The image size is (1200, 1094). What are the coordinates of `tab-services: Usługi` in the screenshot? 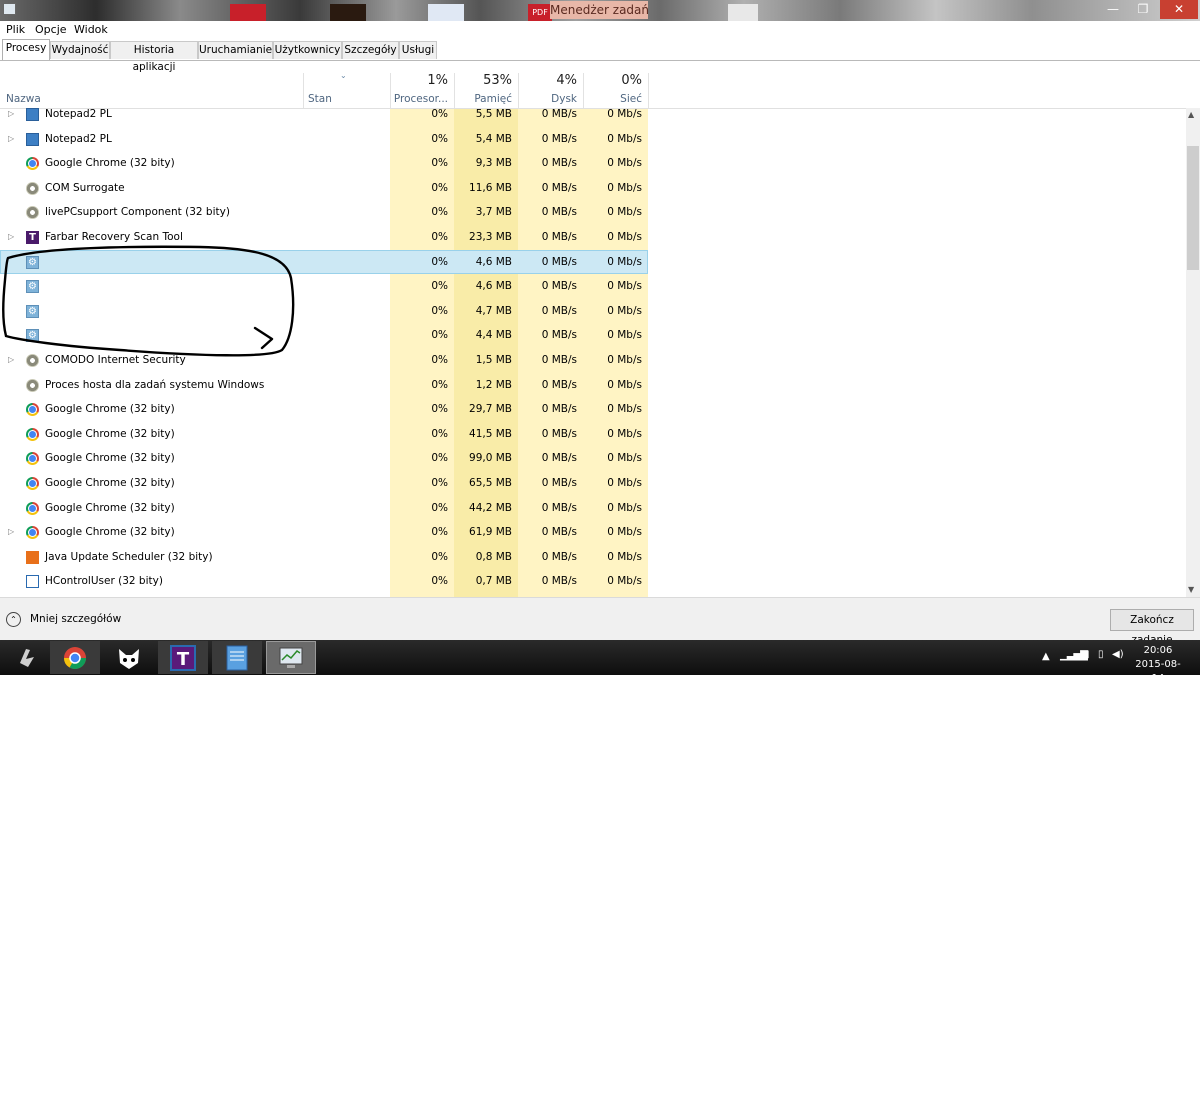 It's located at (418, 50).